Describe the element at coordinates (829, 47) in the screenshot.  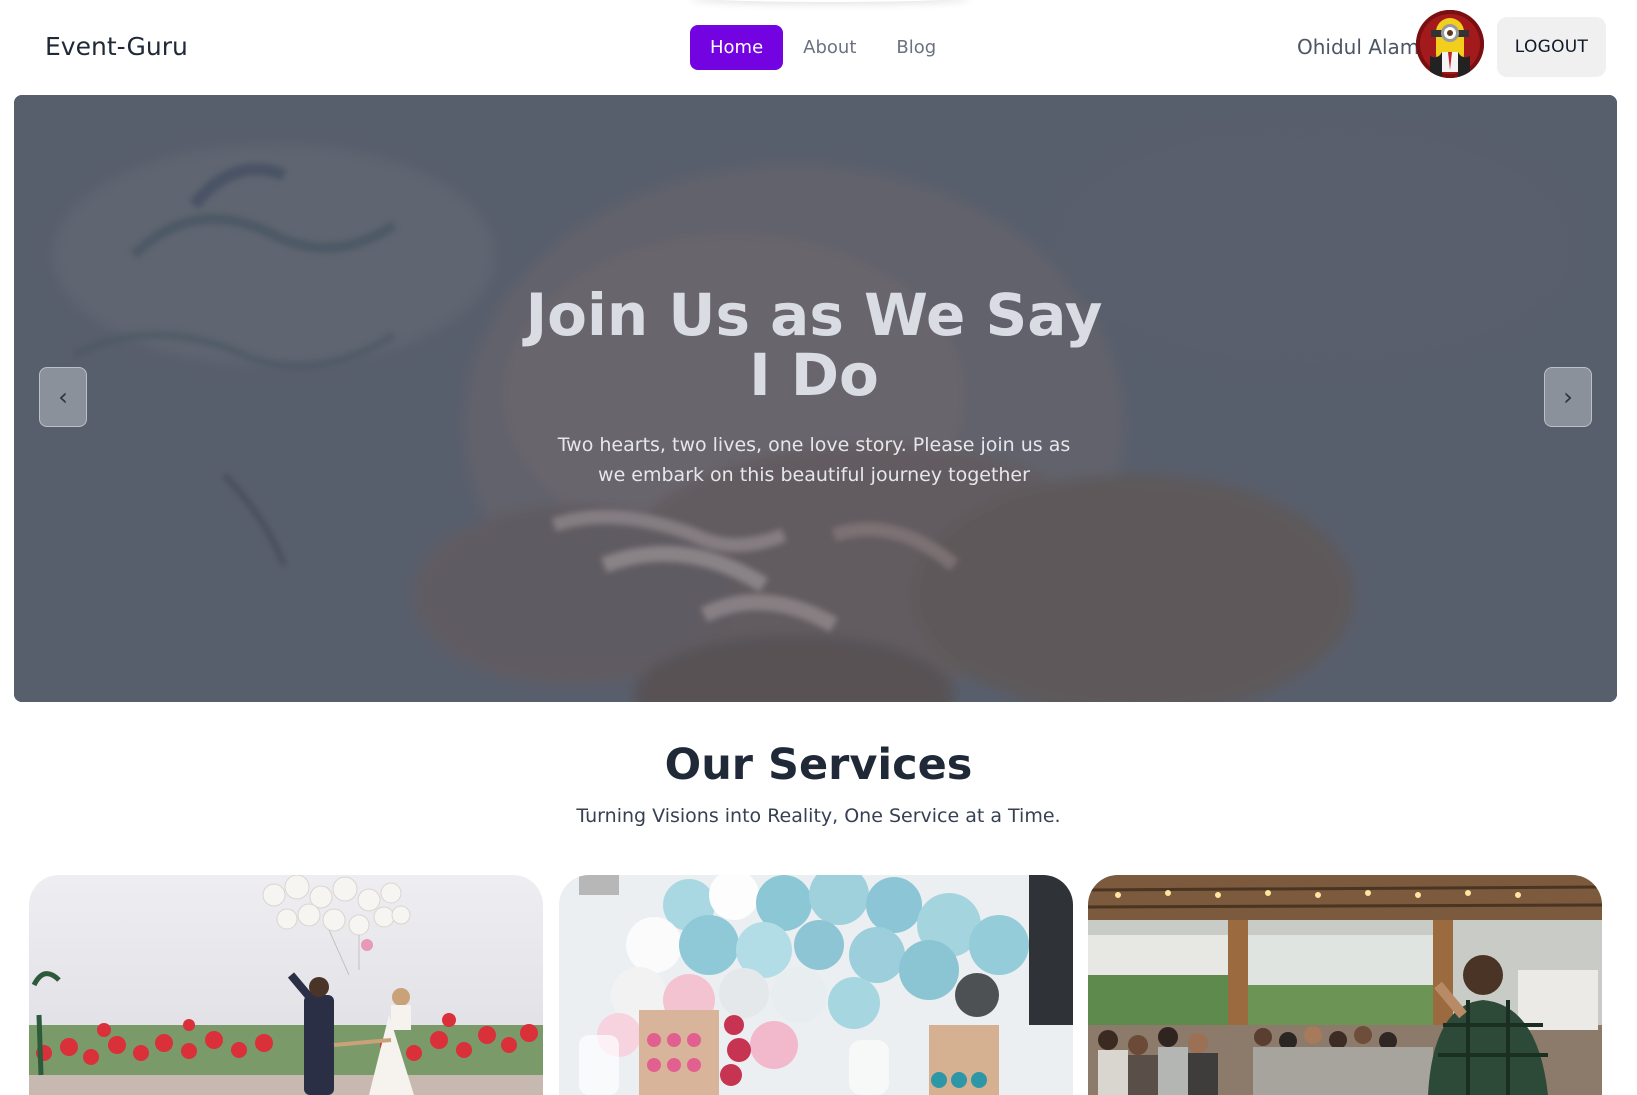
I see `nav-about-link: About` at that location.